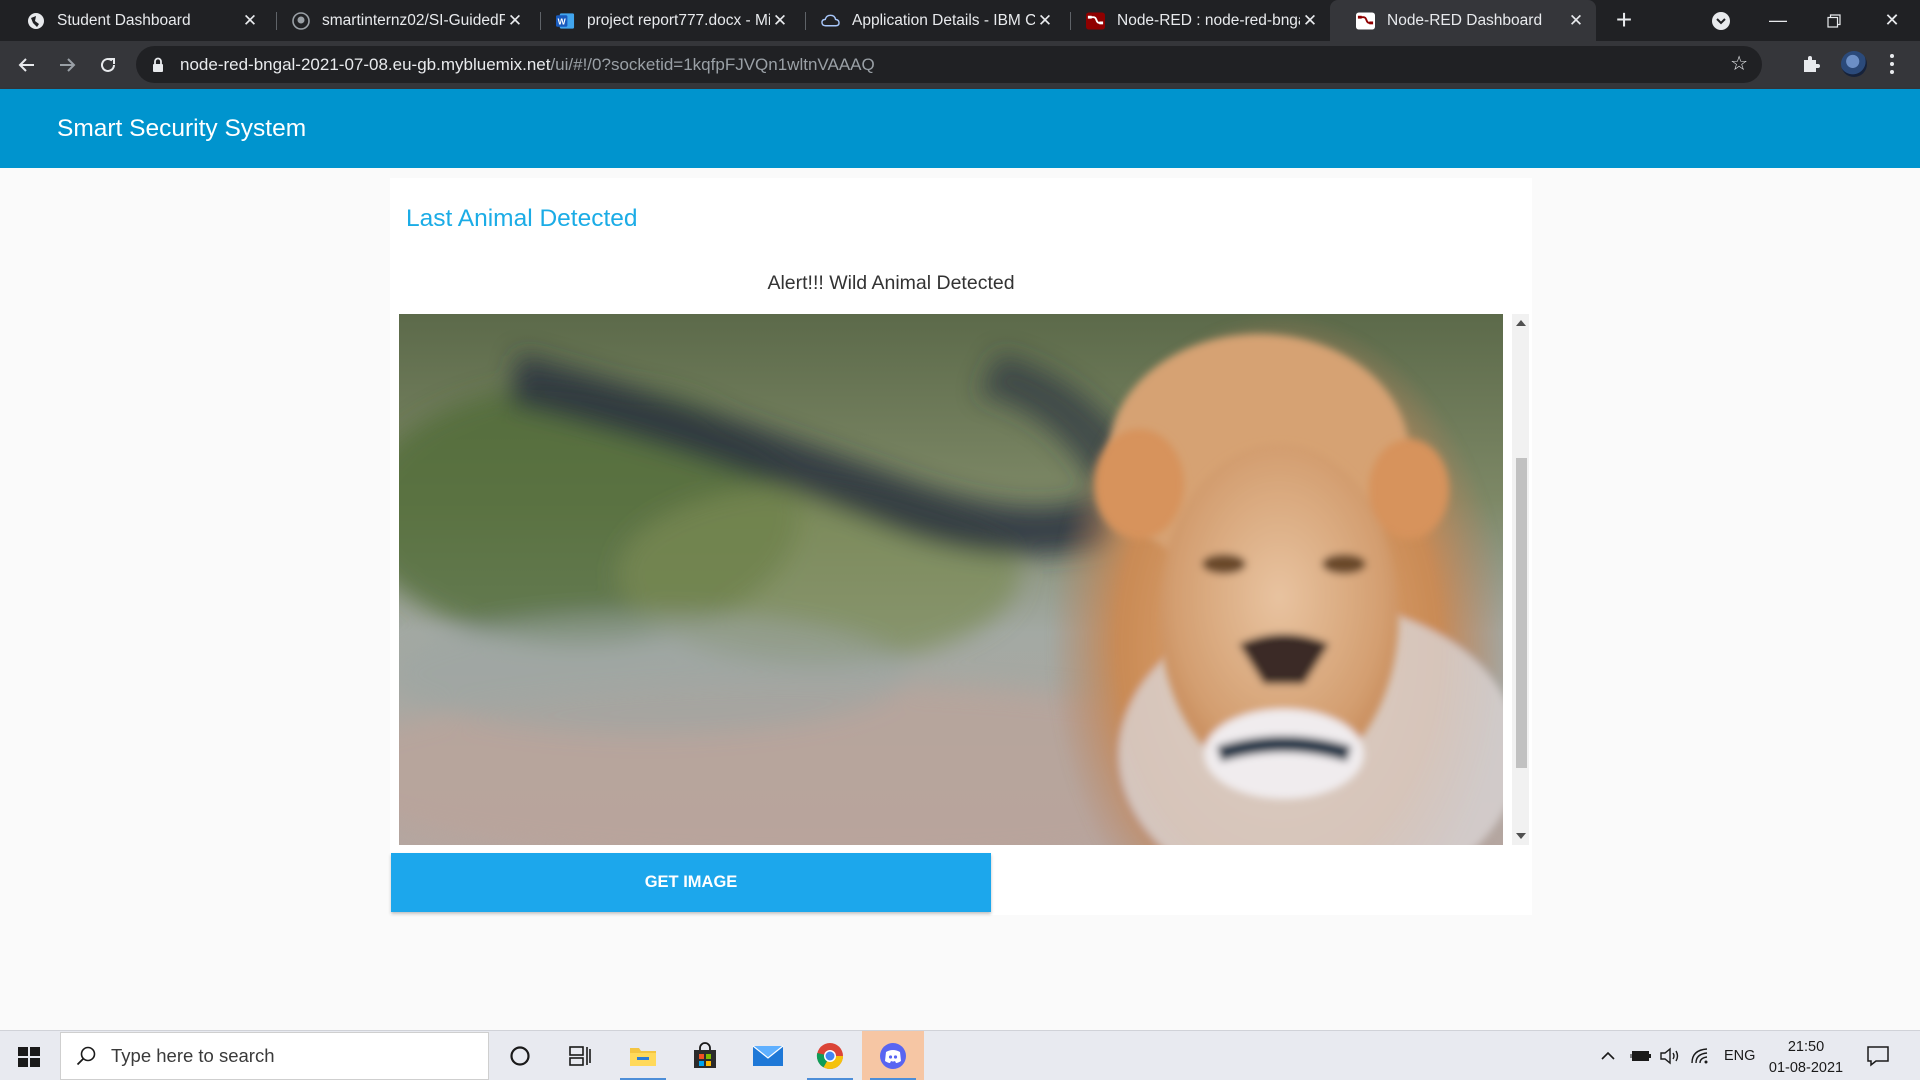 The height and width of the screenshot is (1080, 1920). What do you see at coordinates (1778, 20) in the screenshot?
I see `minimize-button: —` at bounding box center [1778, 20].